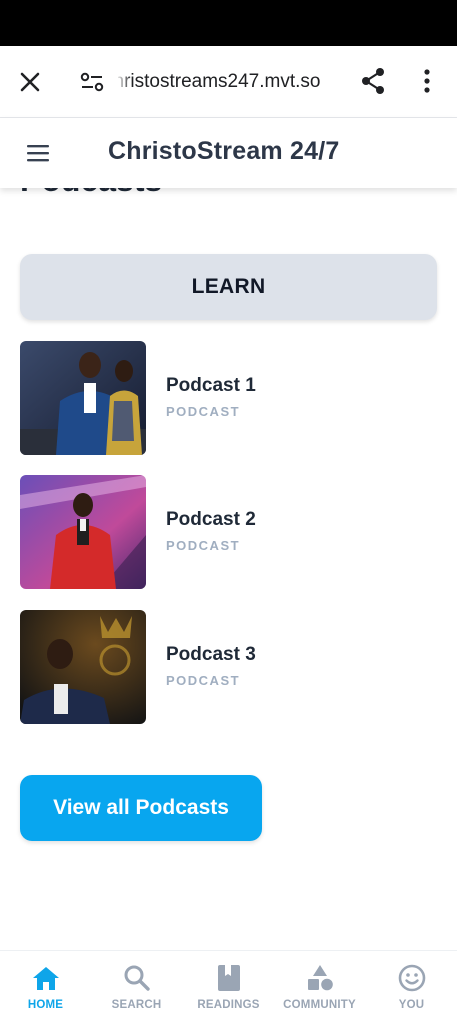 The height and width of the screenshot is (1024, 457). What do you see at coordinates (229, 978) in the screenshot?
I see `book-icon` at bounding box center [229, 978].